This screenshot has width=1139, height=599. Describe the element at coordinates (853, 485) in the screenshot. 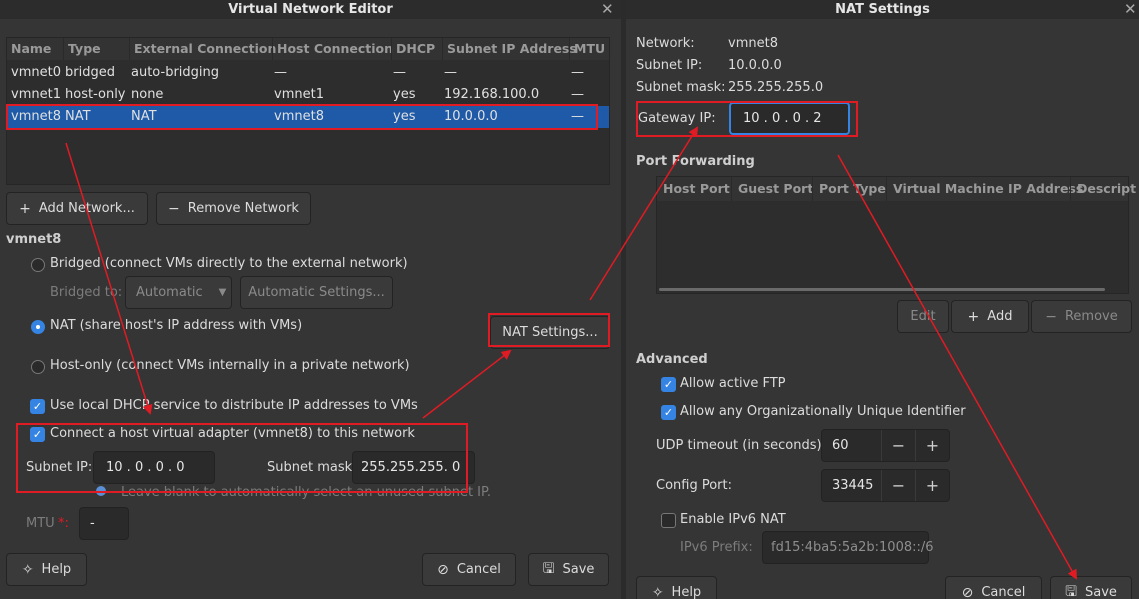

I see `config-port-value: 33445` at that location.